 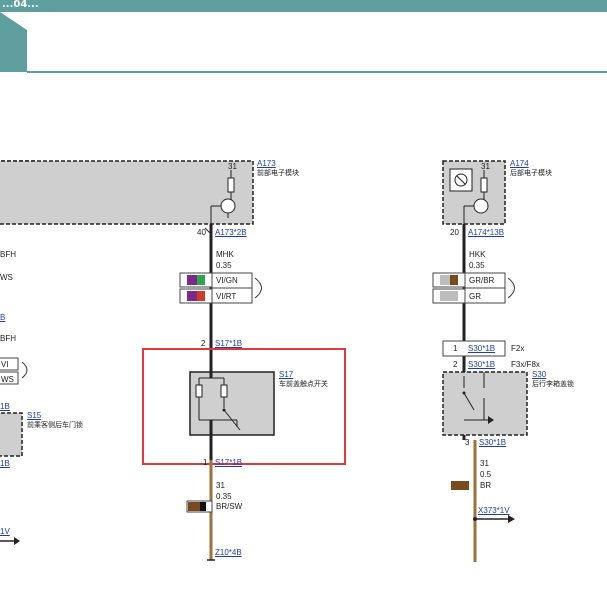 I want to click on right-wire1-size: 0.35, so click(x=477, y=265).